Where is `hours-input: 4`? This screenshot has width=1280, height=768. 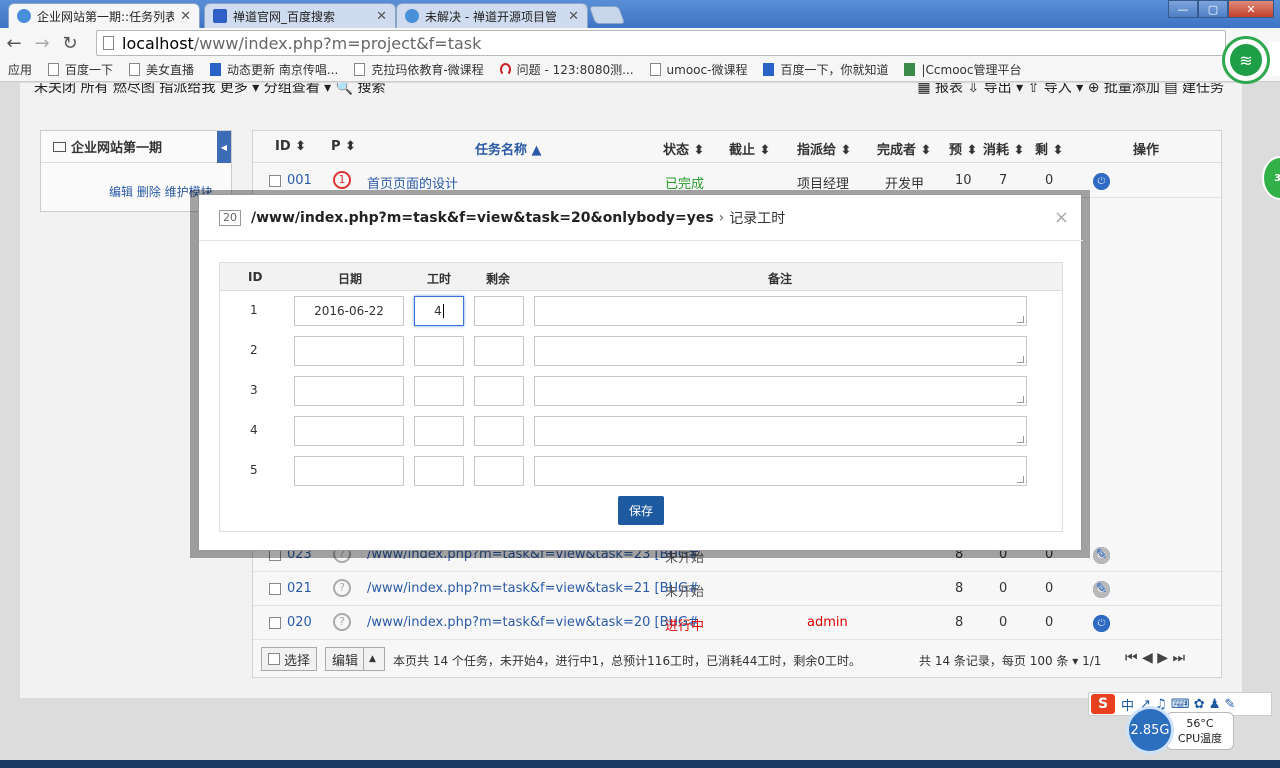 hours-input: 4 is located at coordinates (439, 311).